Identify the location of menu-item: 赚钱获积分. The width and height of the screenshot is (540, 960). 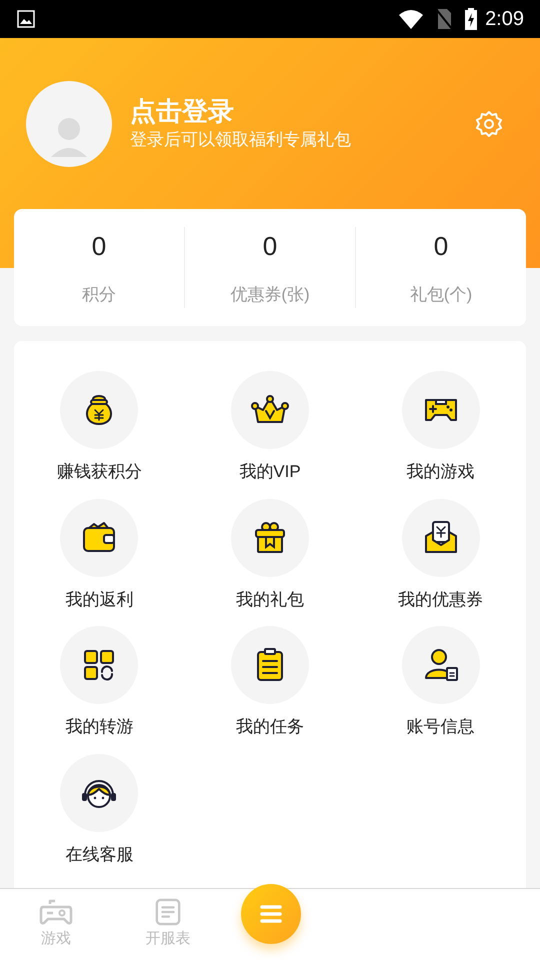
(99, 427).